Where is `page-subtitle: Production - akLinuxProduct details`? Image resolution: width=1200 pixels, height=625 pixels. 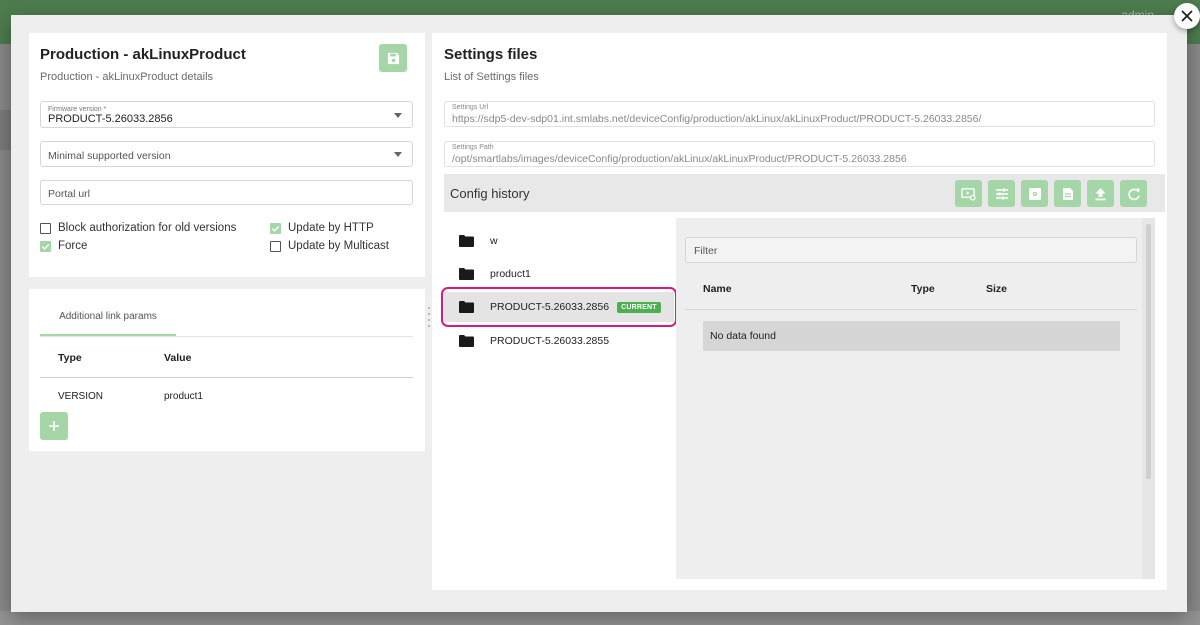 page-subtitle: Production - akLinuxProduct details is located at coordinates (127, 77).